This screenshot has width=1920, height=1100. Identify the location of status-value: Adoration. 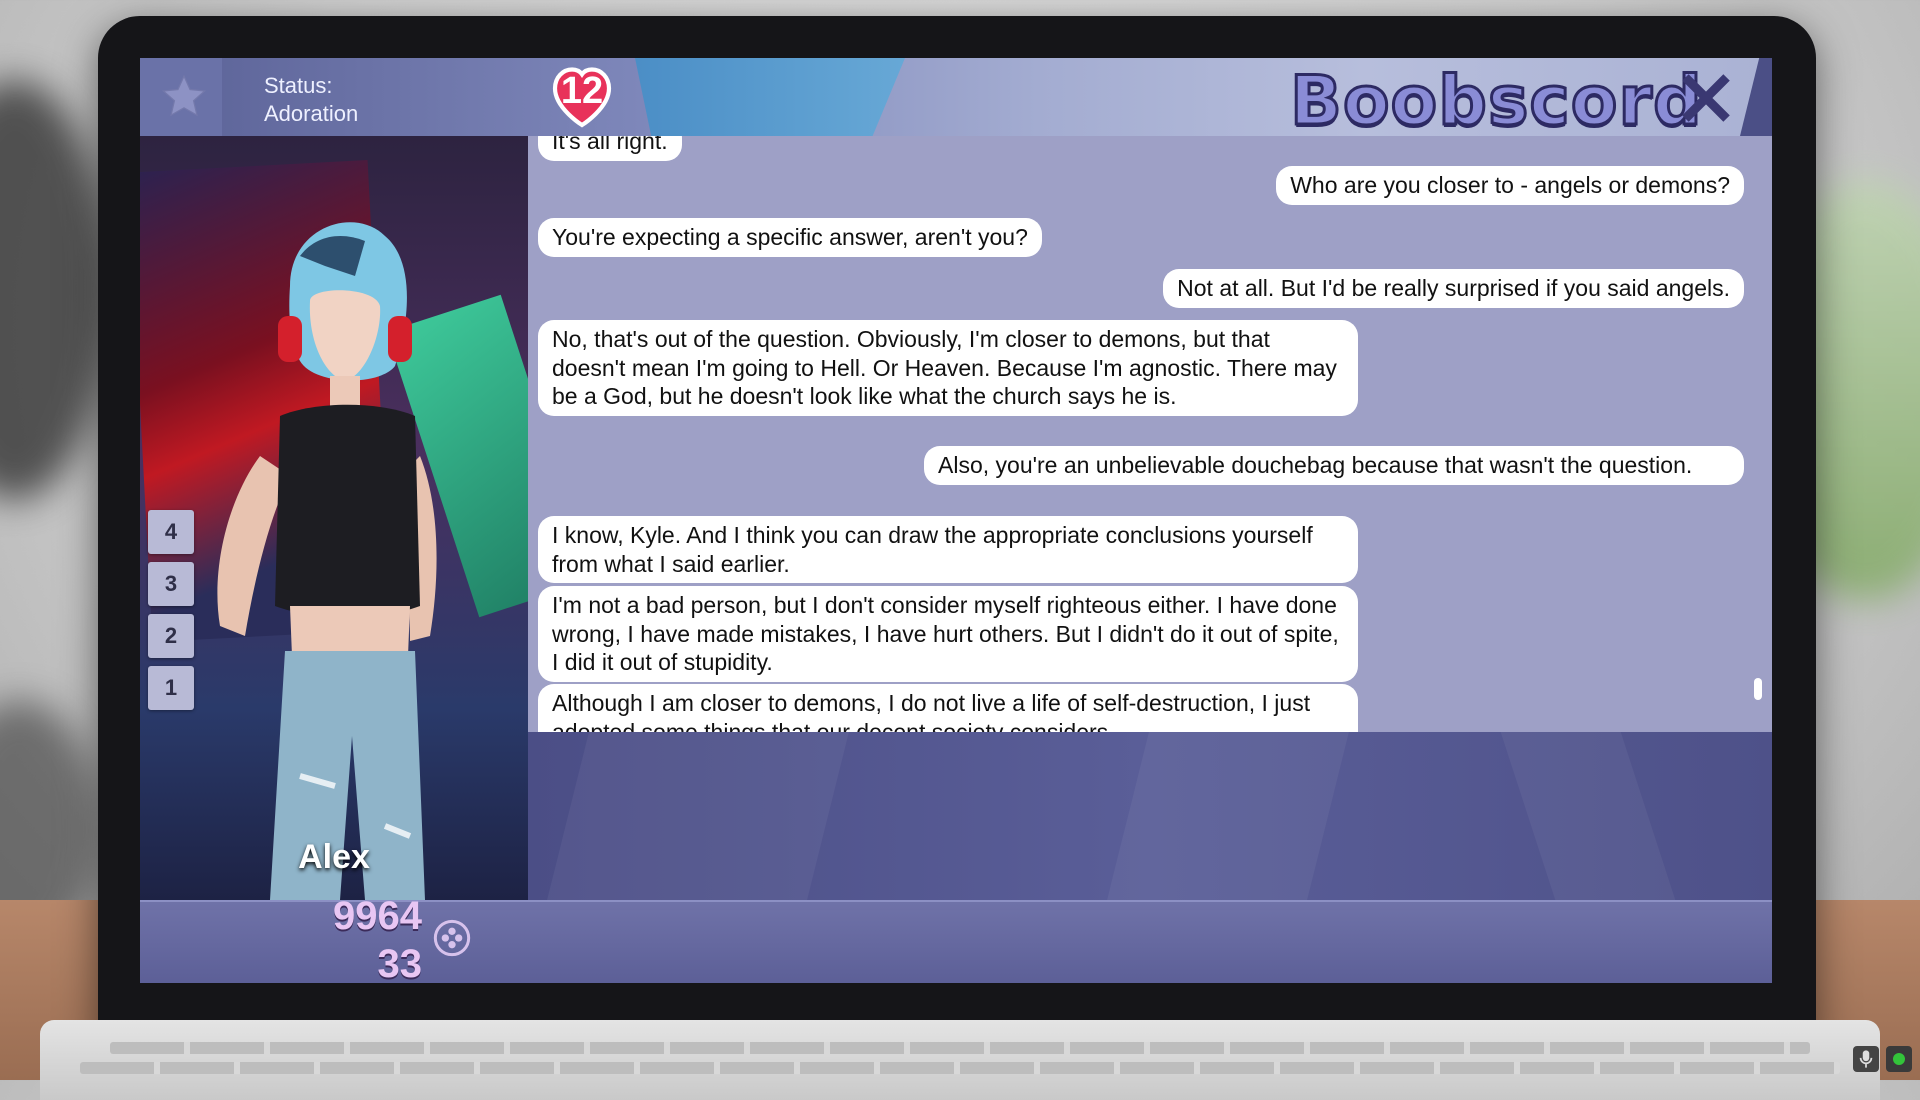
(311, 113).